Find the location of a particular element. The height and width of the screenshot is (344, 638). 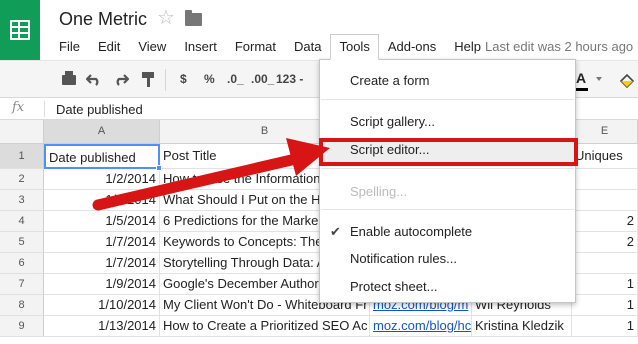

column-header-e: E is located at coordinates (605, 132).